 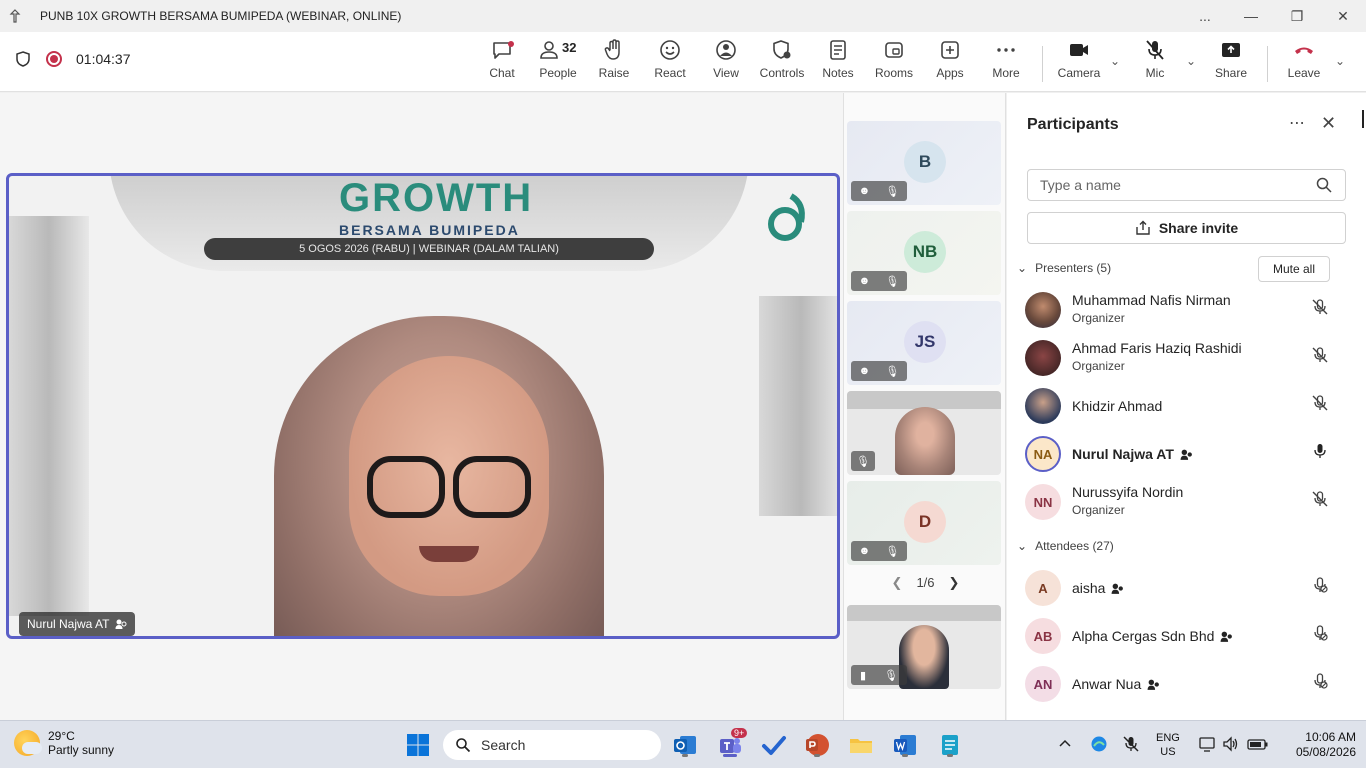 I want to click on word-taskbar-icon, so click(x=905, y=745).